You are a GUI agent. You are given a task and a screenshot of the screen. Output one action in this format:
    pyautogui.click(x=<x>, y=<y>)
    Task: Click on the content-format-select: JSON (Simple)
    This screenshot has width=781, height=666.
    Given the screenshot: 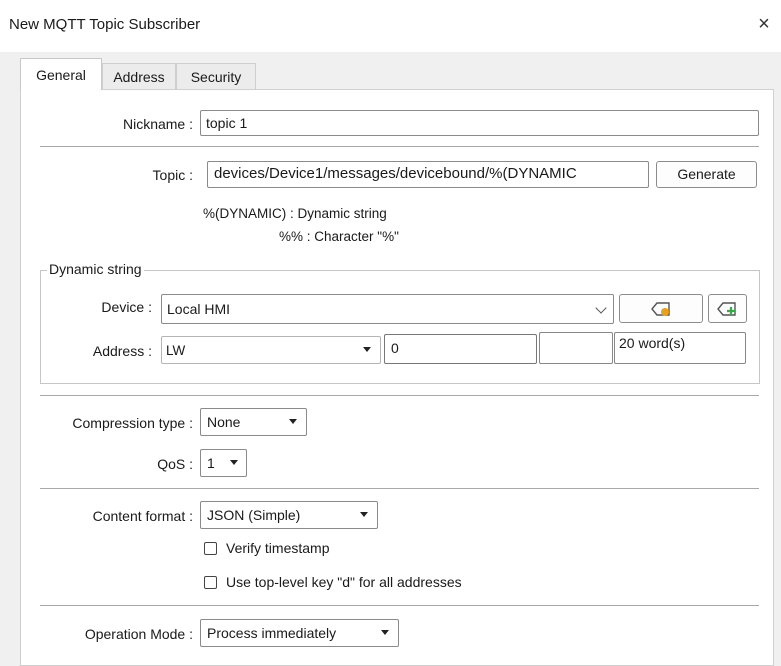 What is the action you would take?
    pyautogui.click(x=289, y=515)
    